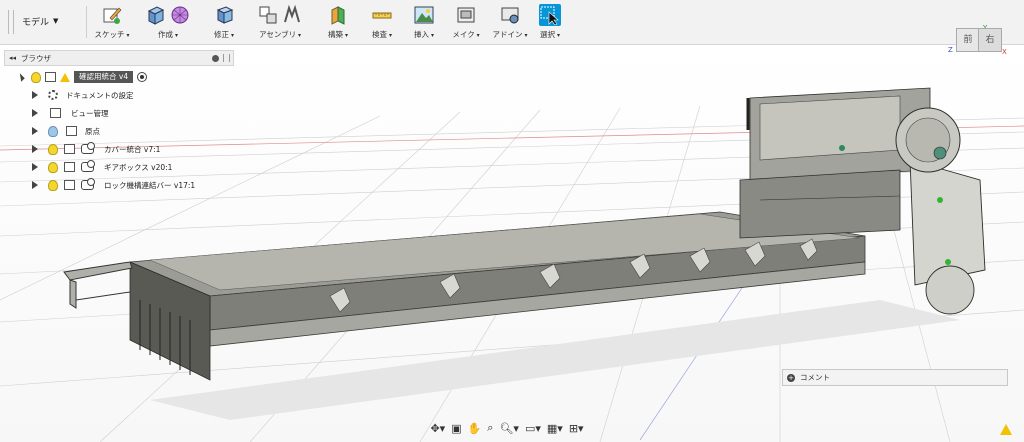 The width and height of the screenshot is (1024, 442). I want to click on viewcube: Y 前 右 Z X, so click(979, 50).